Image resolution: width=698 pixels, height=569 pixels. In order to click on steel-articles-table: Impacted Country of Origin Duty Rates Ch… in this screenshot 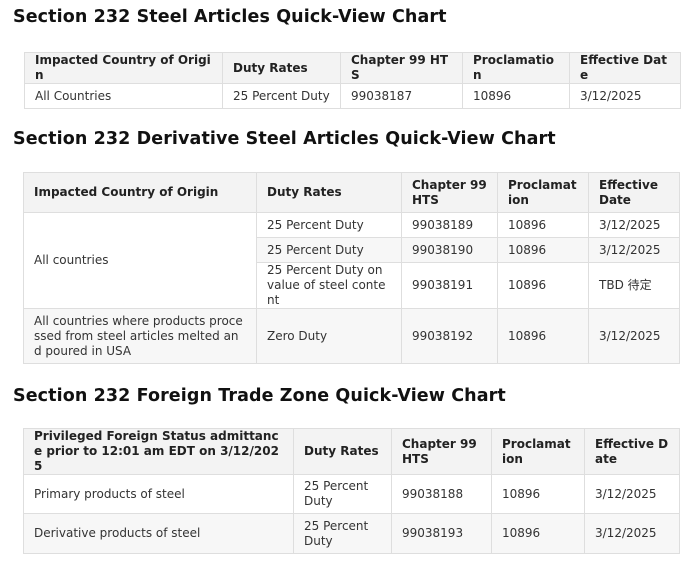, I will do `click(352, 80)`.